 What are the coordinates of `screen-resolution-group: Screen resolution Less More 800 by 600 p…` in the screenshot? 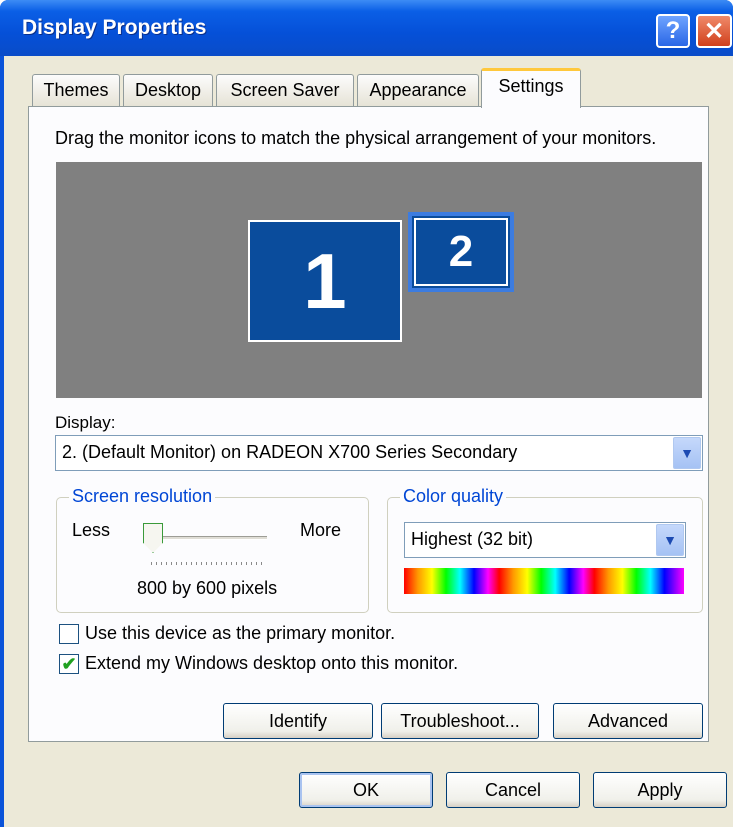 It's located at (212, 549).